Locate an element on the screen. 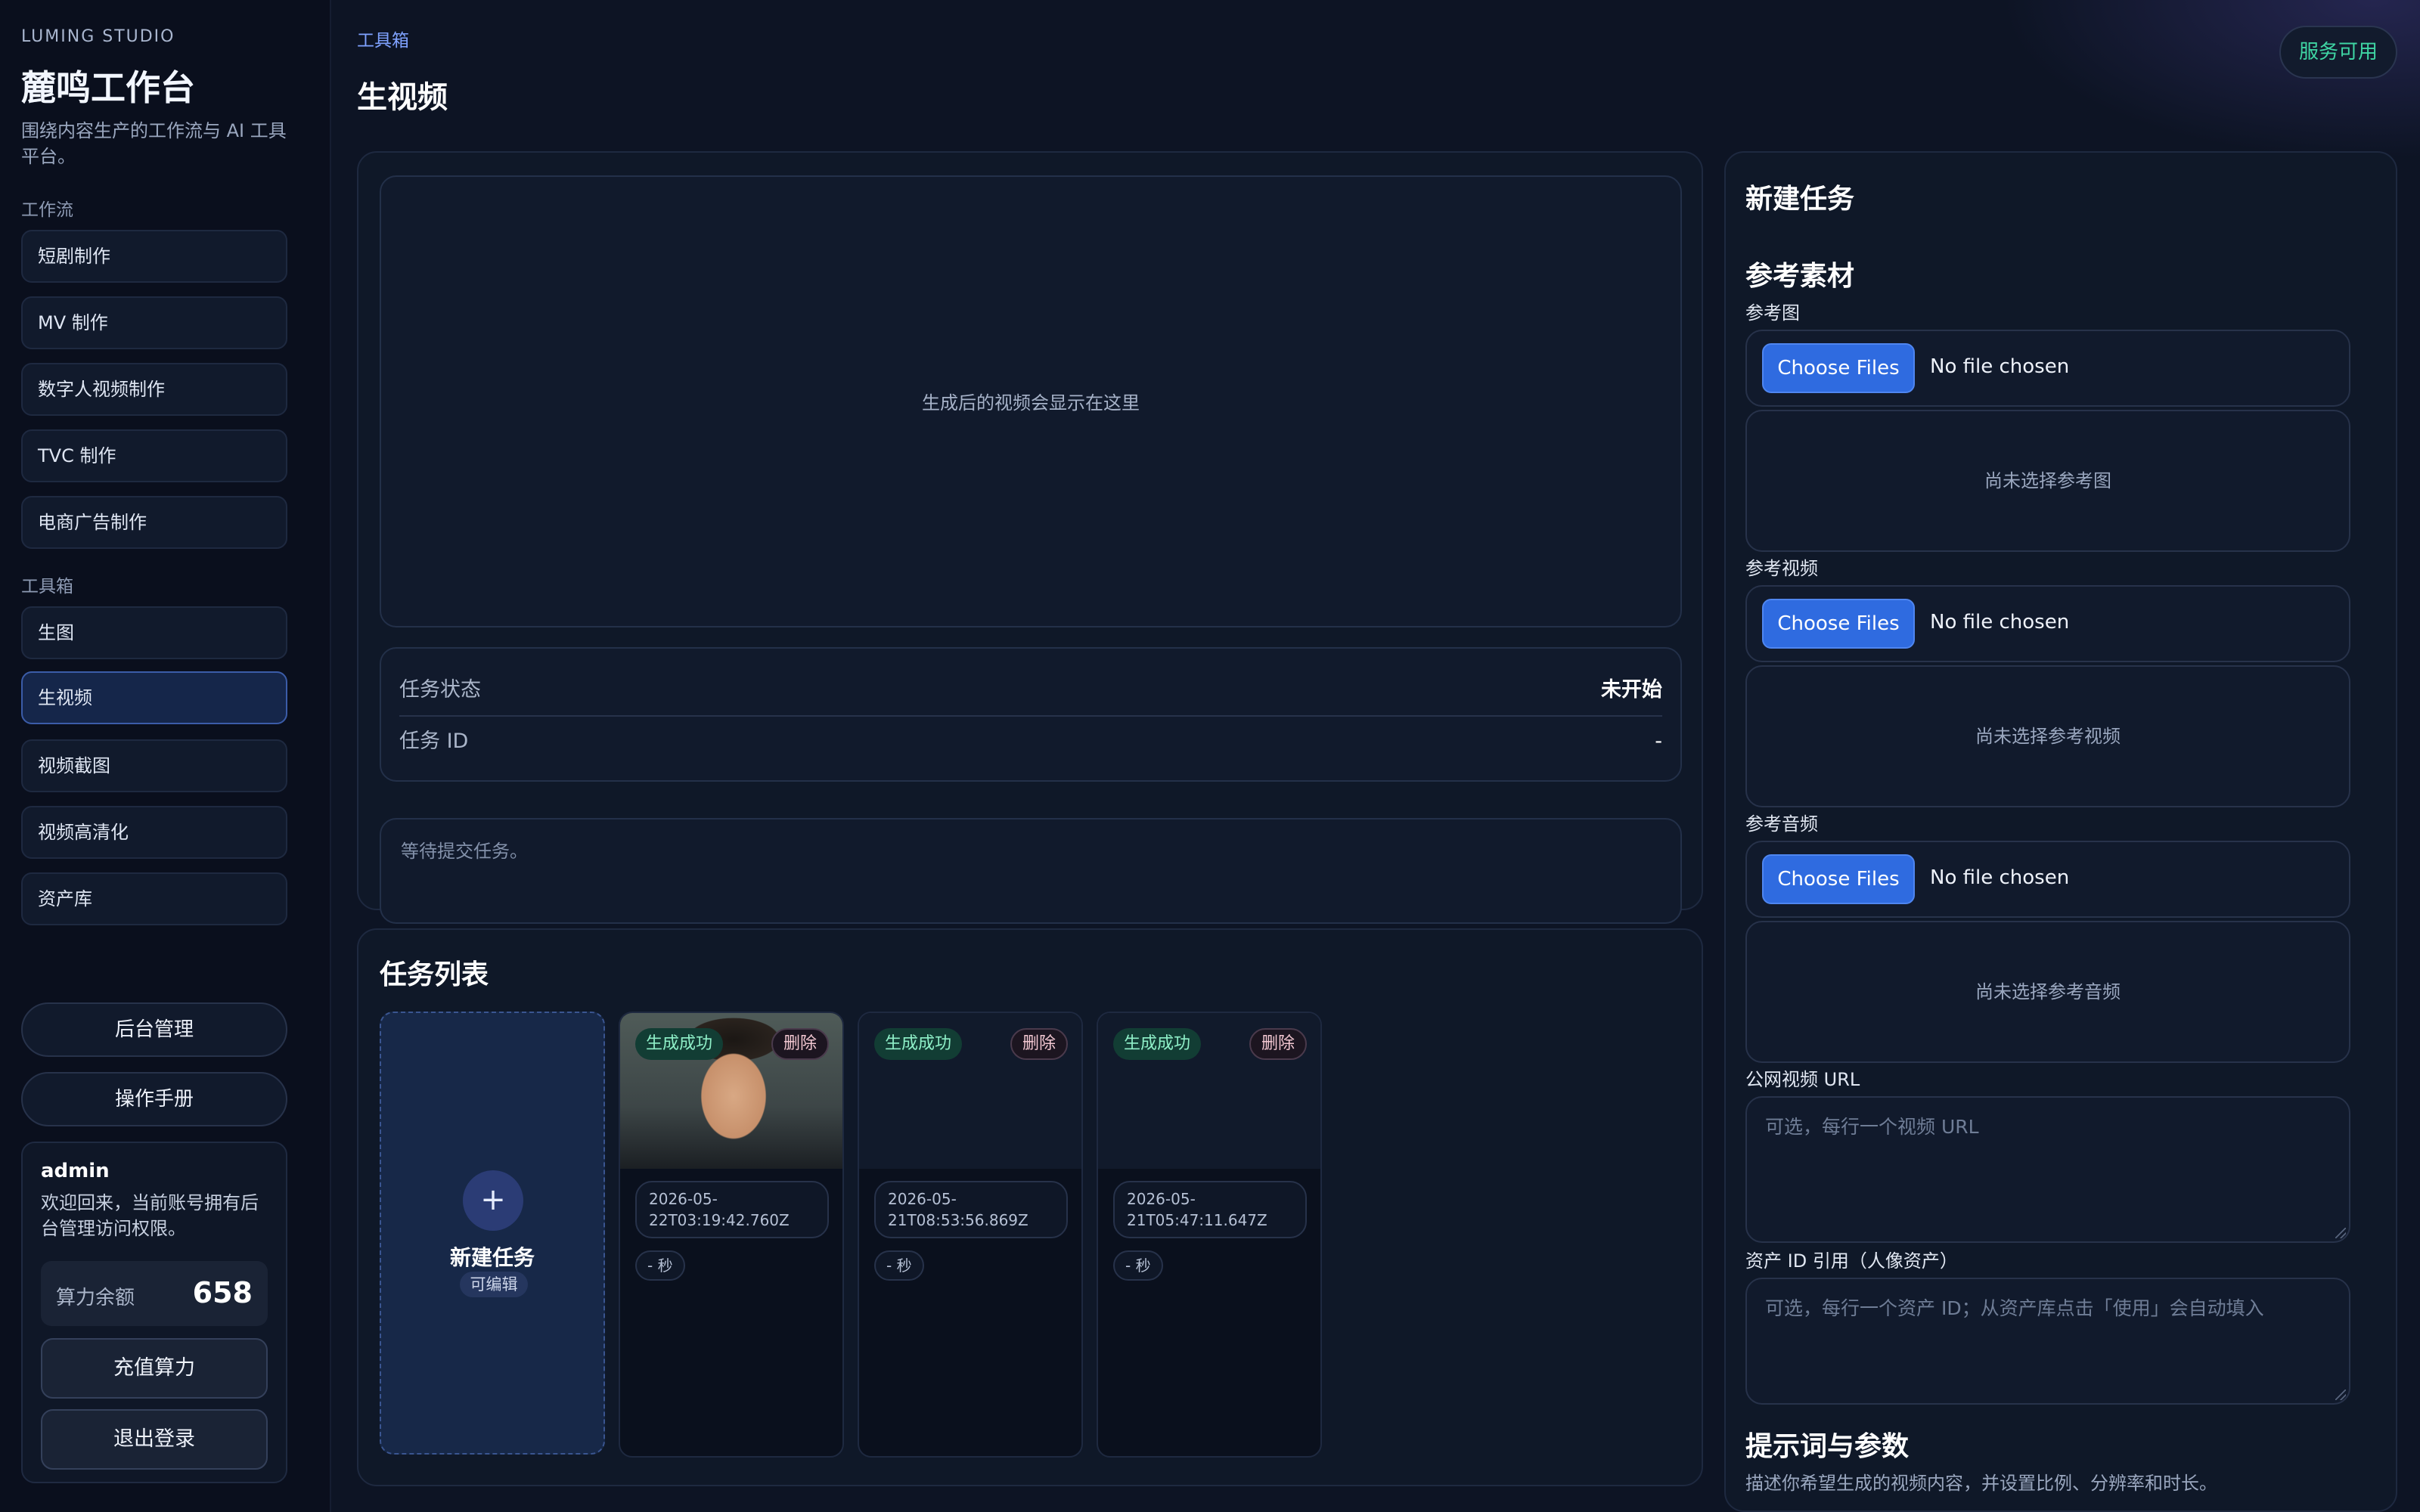 The height and width of the screenshot is (1512, 2420). task-log: 等待提交任务。 is located at coordinates (1031, 871).